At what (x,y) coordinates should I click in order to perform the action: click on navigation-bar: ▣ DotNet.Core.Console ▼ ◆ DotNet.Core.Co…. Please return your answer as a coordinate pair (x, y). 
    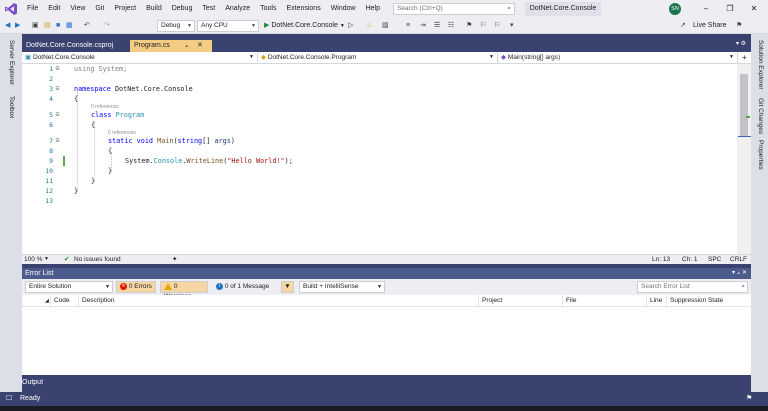
    Looking at the image, I should click on (386, 58).